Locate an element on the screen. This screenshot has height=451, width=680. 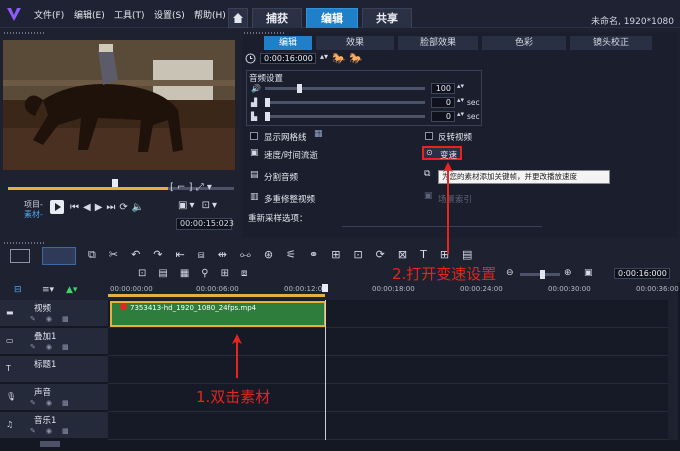
timeline-scrollbar is located at coordinates (673, 370).